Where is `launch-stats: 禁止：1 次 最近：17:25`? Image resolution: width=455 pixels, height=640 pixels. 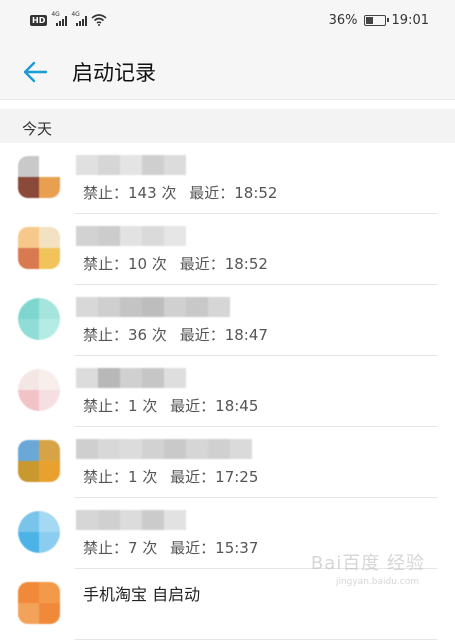 launch-stats: 禁止：1 次 最近：17:25 is located at coordinates (170, 476).